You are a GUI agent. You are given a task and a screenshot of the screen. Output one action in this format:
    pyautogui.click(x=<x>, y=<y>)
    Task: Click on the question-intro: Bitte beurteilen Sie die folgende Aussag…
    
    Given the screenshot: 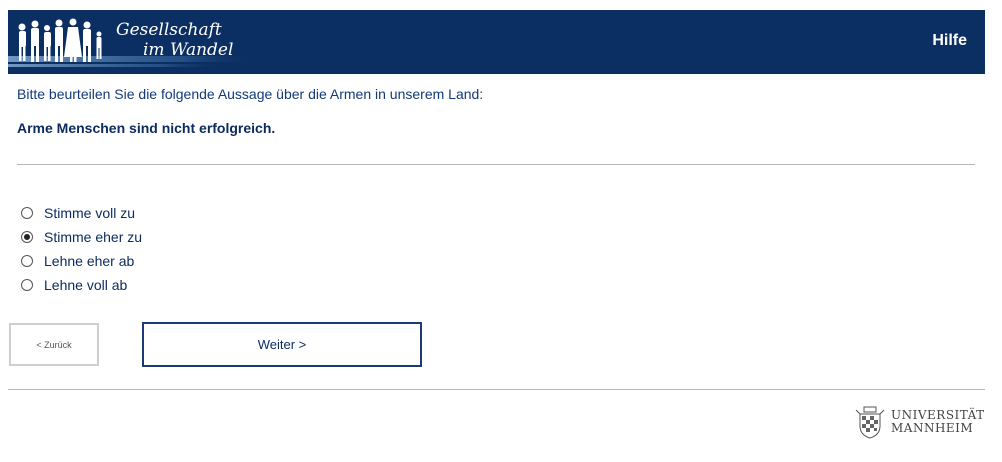 What is the action you would take?
    pyautogui.click(x=250, y=94)
    